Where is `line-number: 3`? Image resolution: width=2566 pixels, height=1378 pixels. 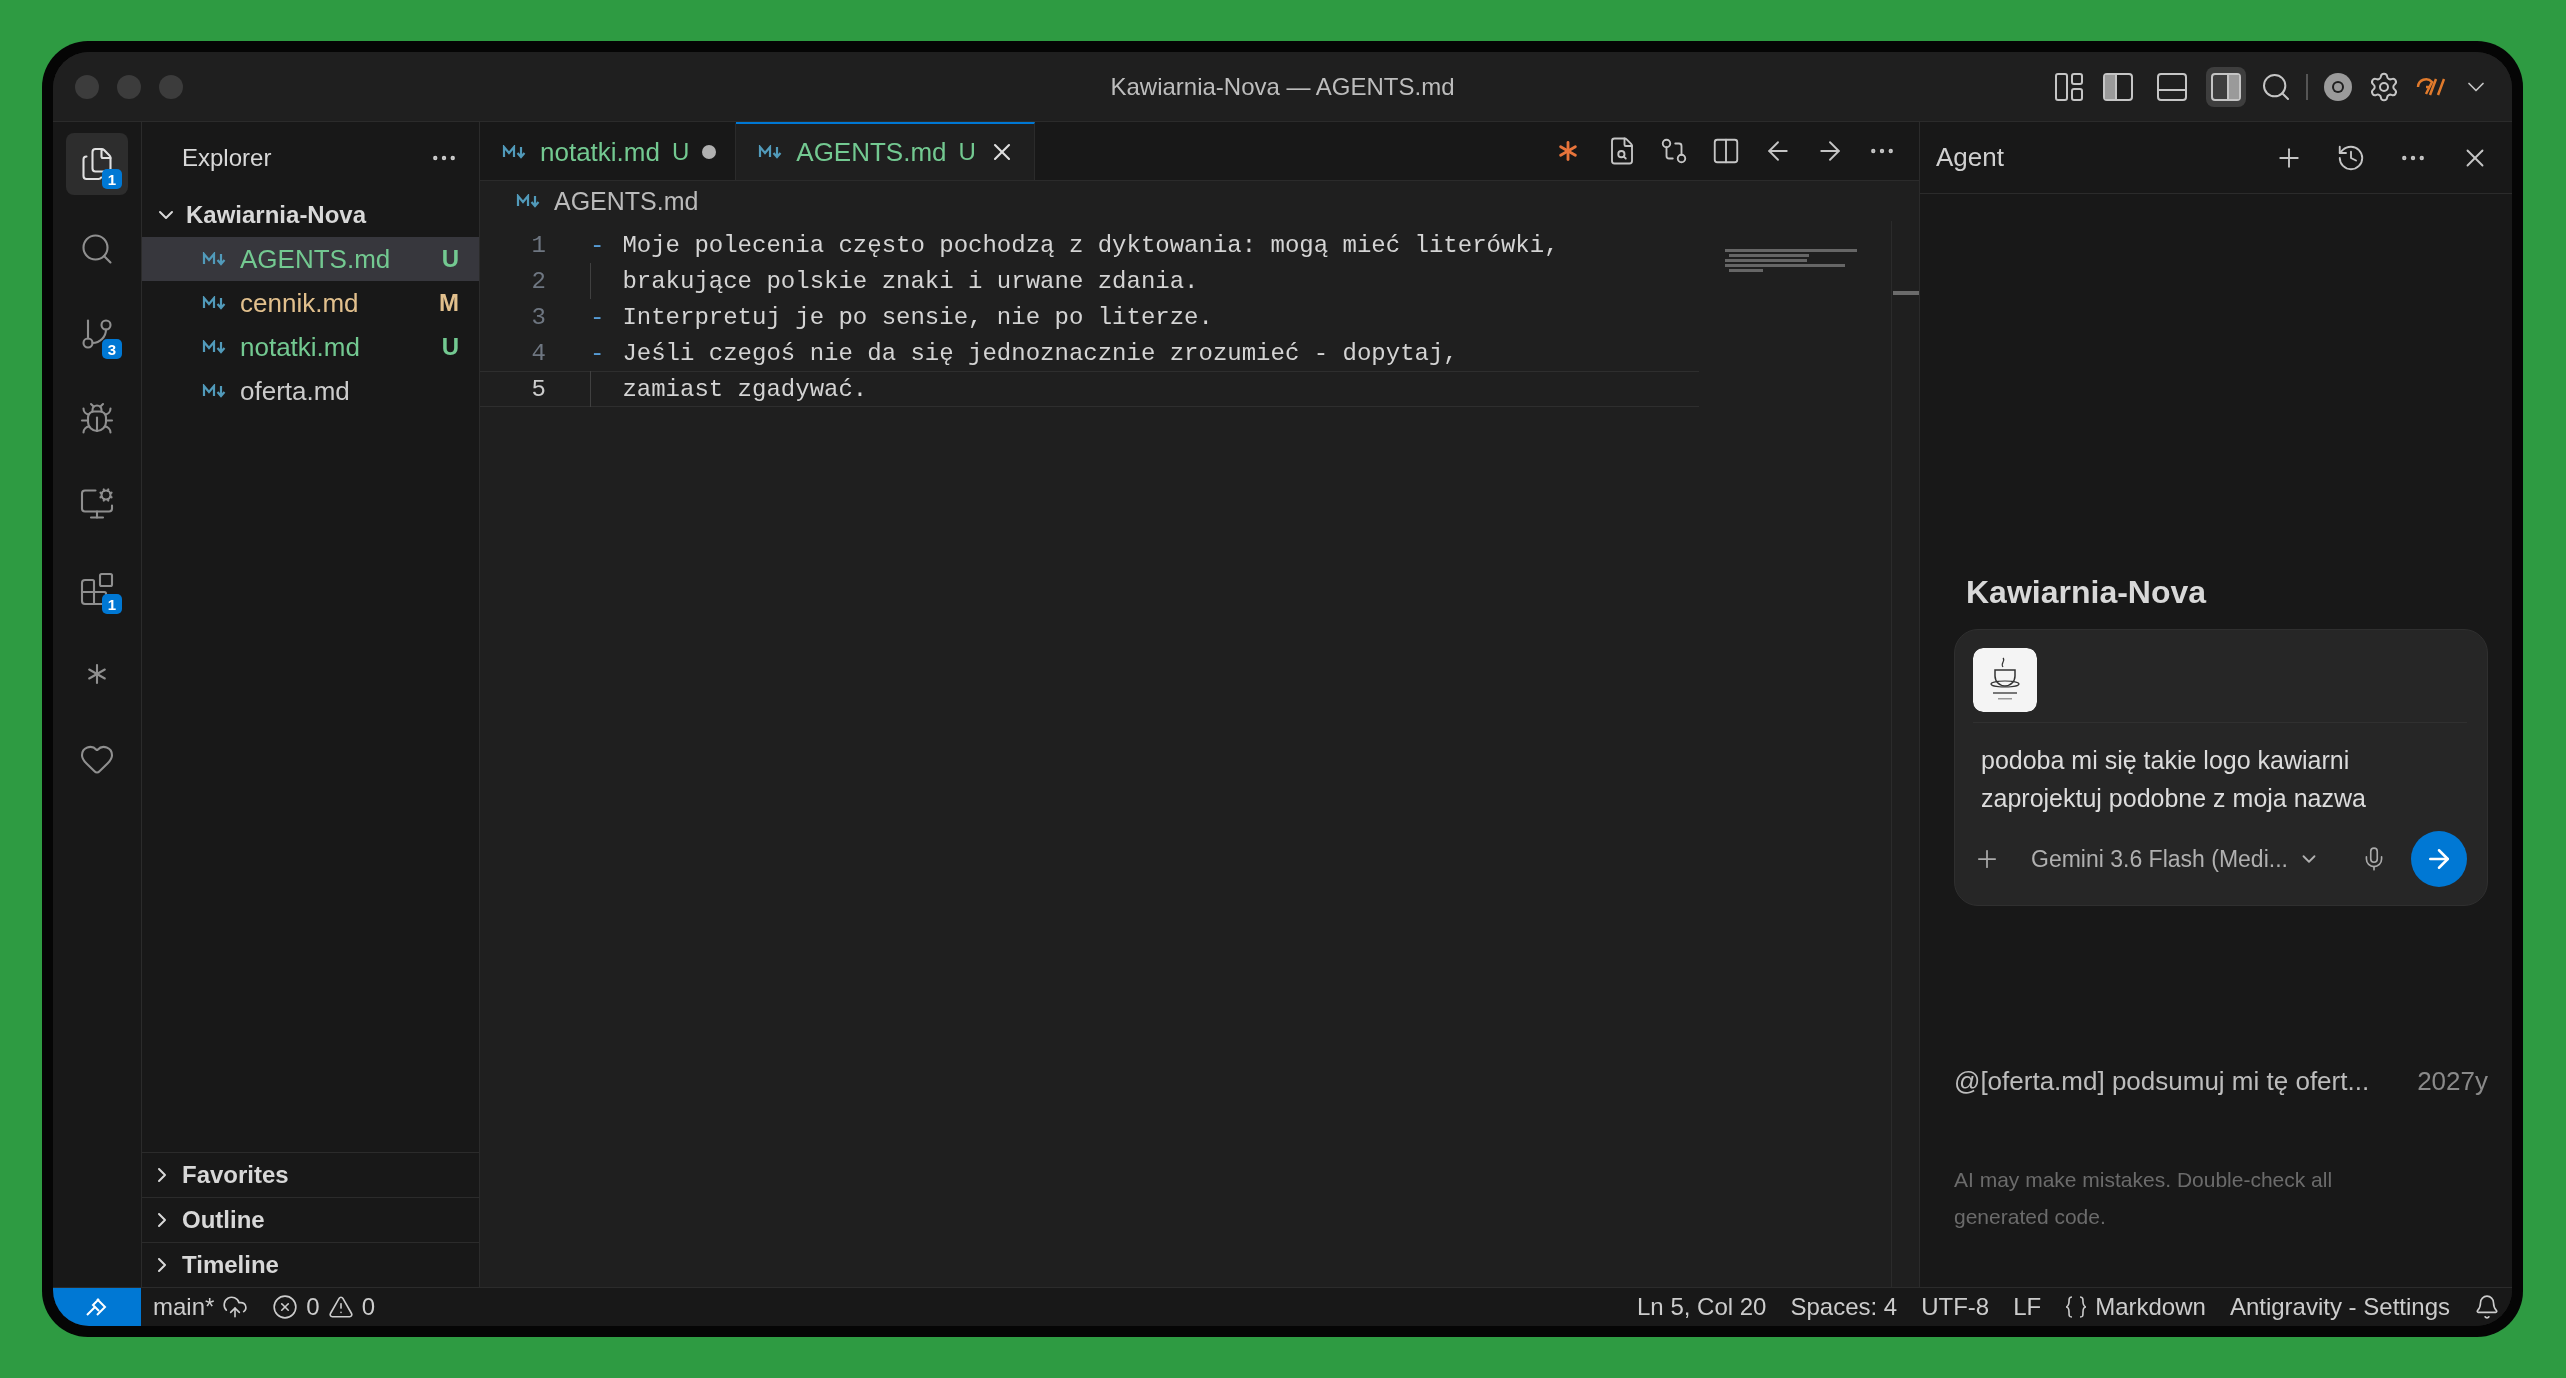
line-number: 3 is located at coordinates (538, 317).